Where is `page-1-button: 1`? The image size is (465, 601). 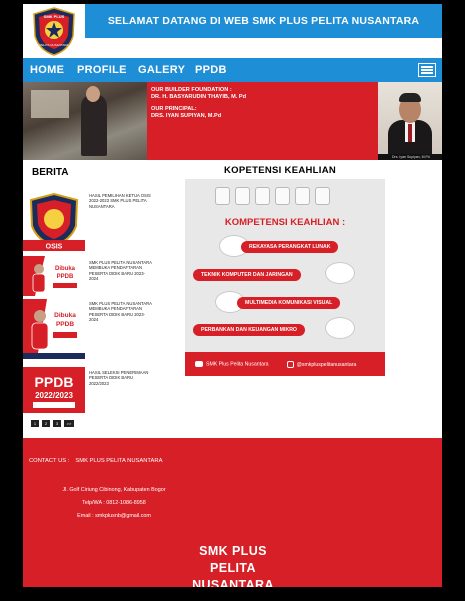
page-1-button: 1 is located at coordinates (35, 423).